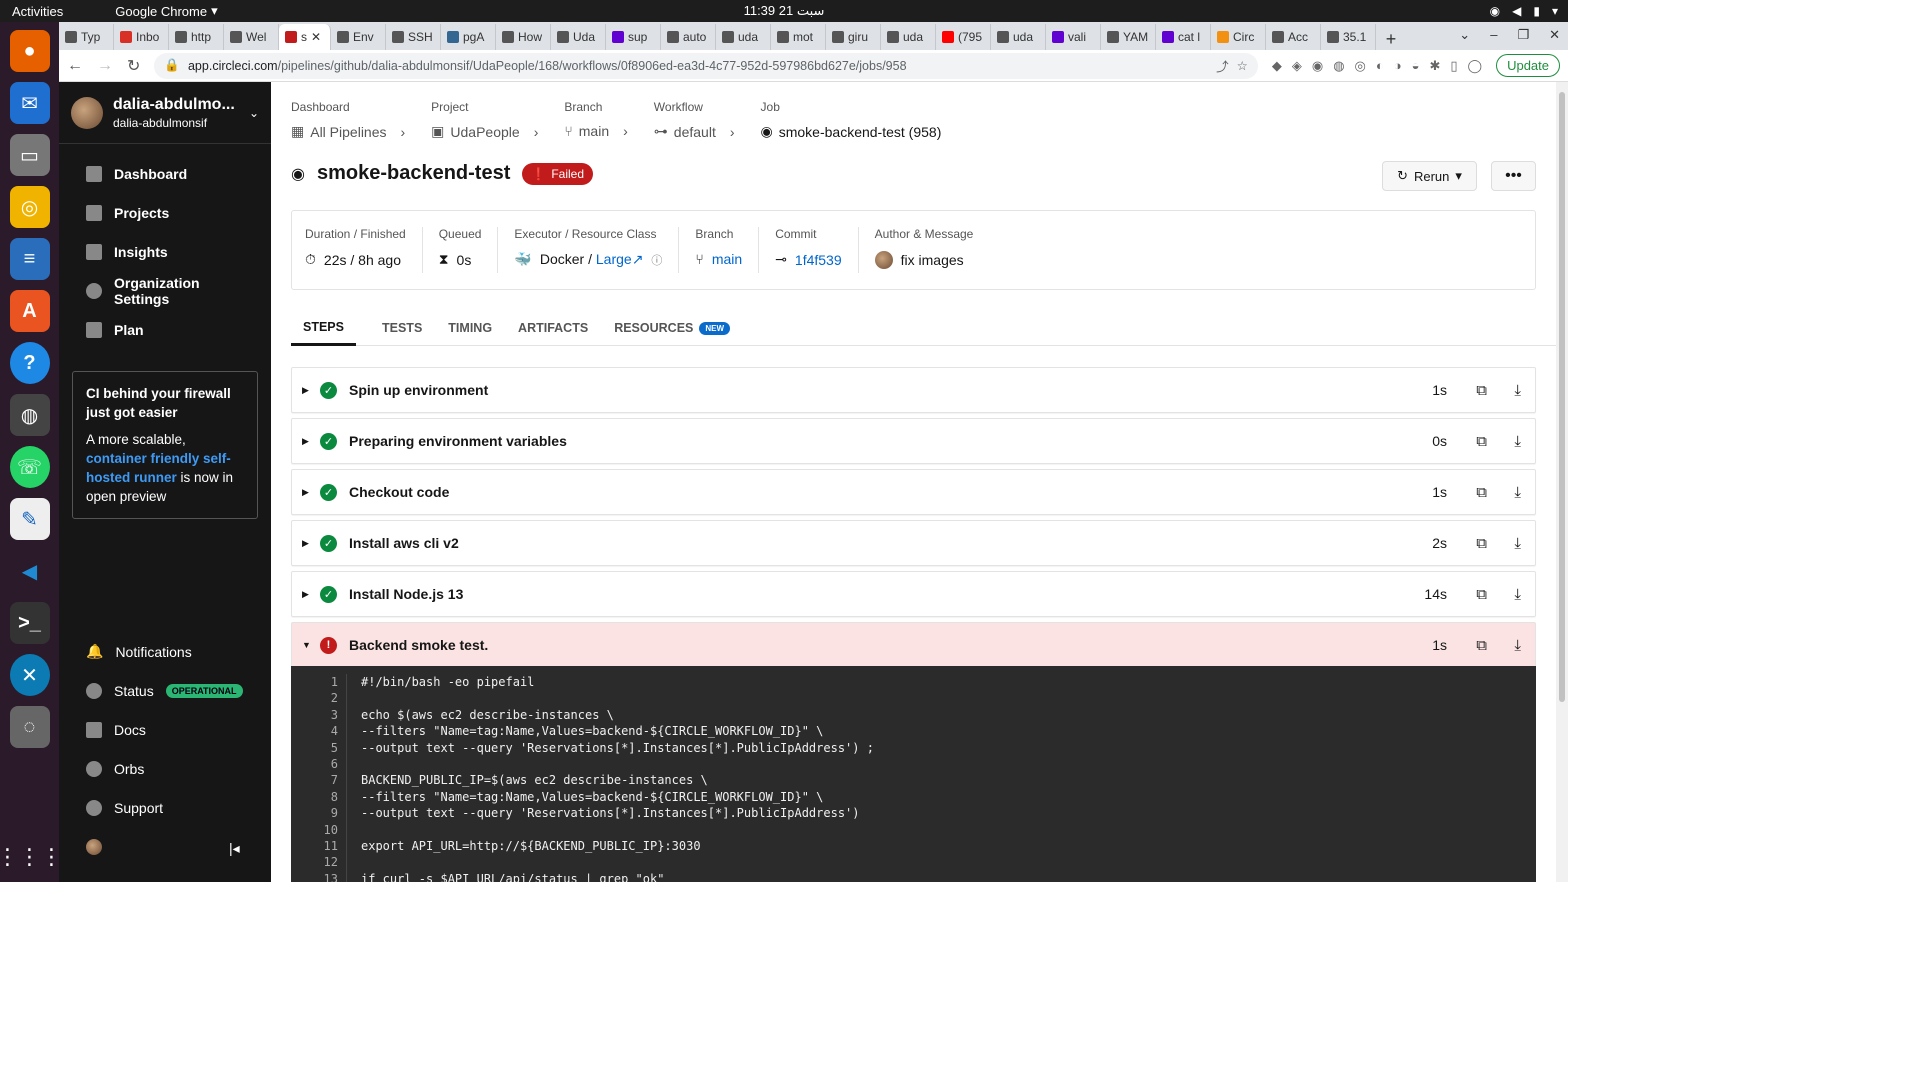 This screenshot has width=1920, height=1080. What do you see at coordinates (305, 37) in the screenshot?
I see `browser-tab-active: s ✕` at bounding box center [305, 37].